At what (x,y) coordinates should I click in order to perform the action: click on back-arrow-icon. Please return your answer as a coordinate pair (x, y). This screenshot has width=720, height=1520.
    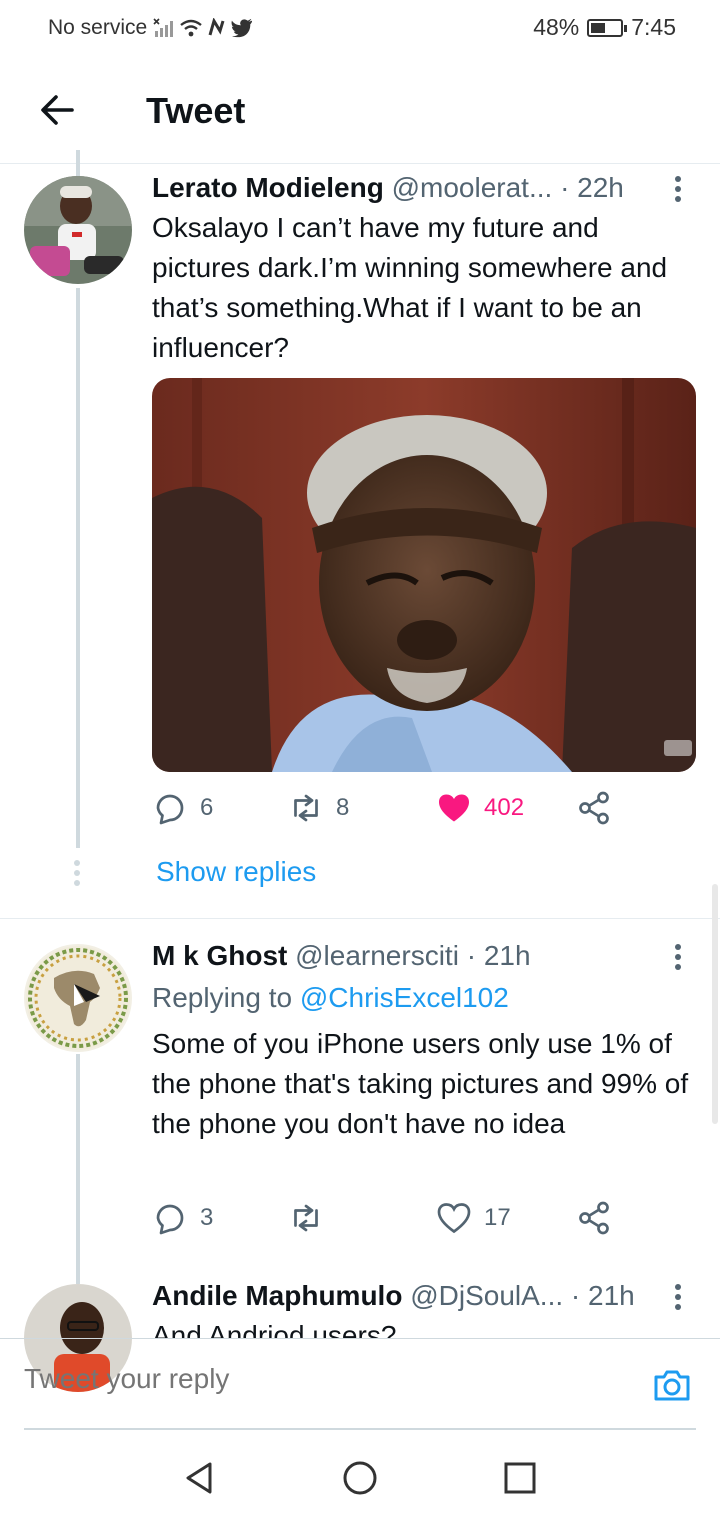
    Looking at the image, I should click on (58, 110).